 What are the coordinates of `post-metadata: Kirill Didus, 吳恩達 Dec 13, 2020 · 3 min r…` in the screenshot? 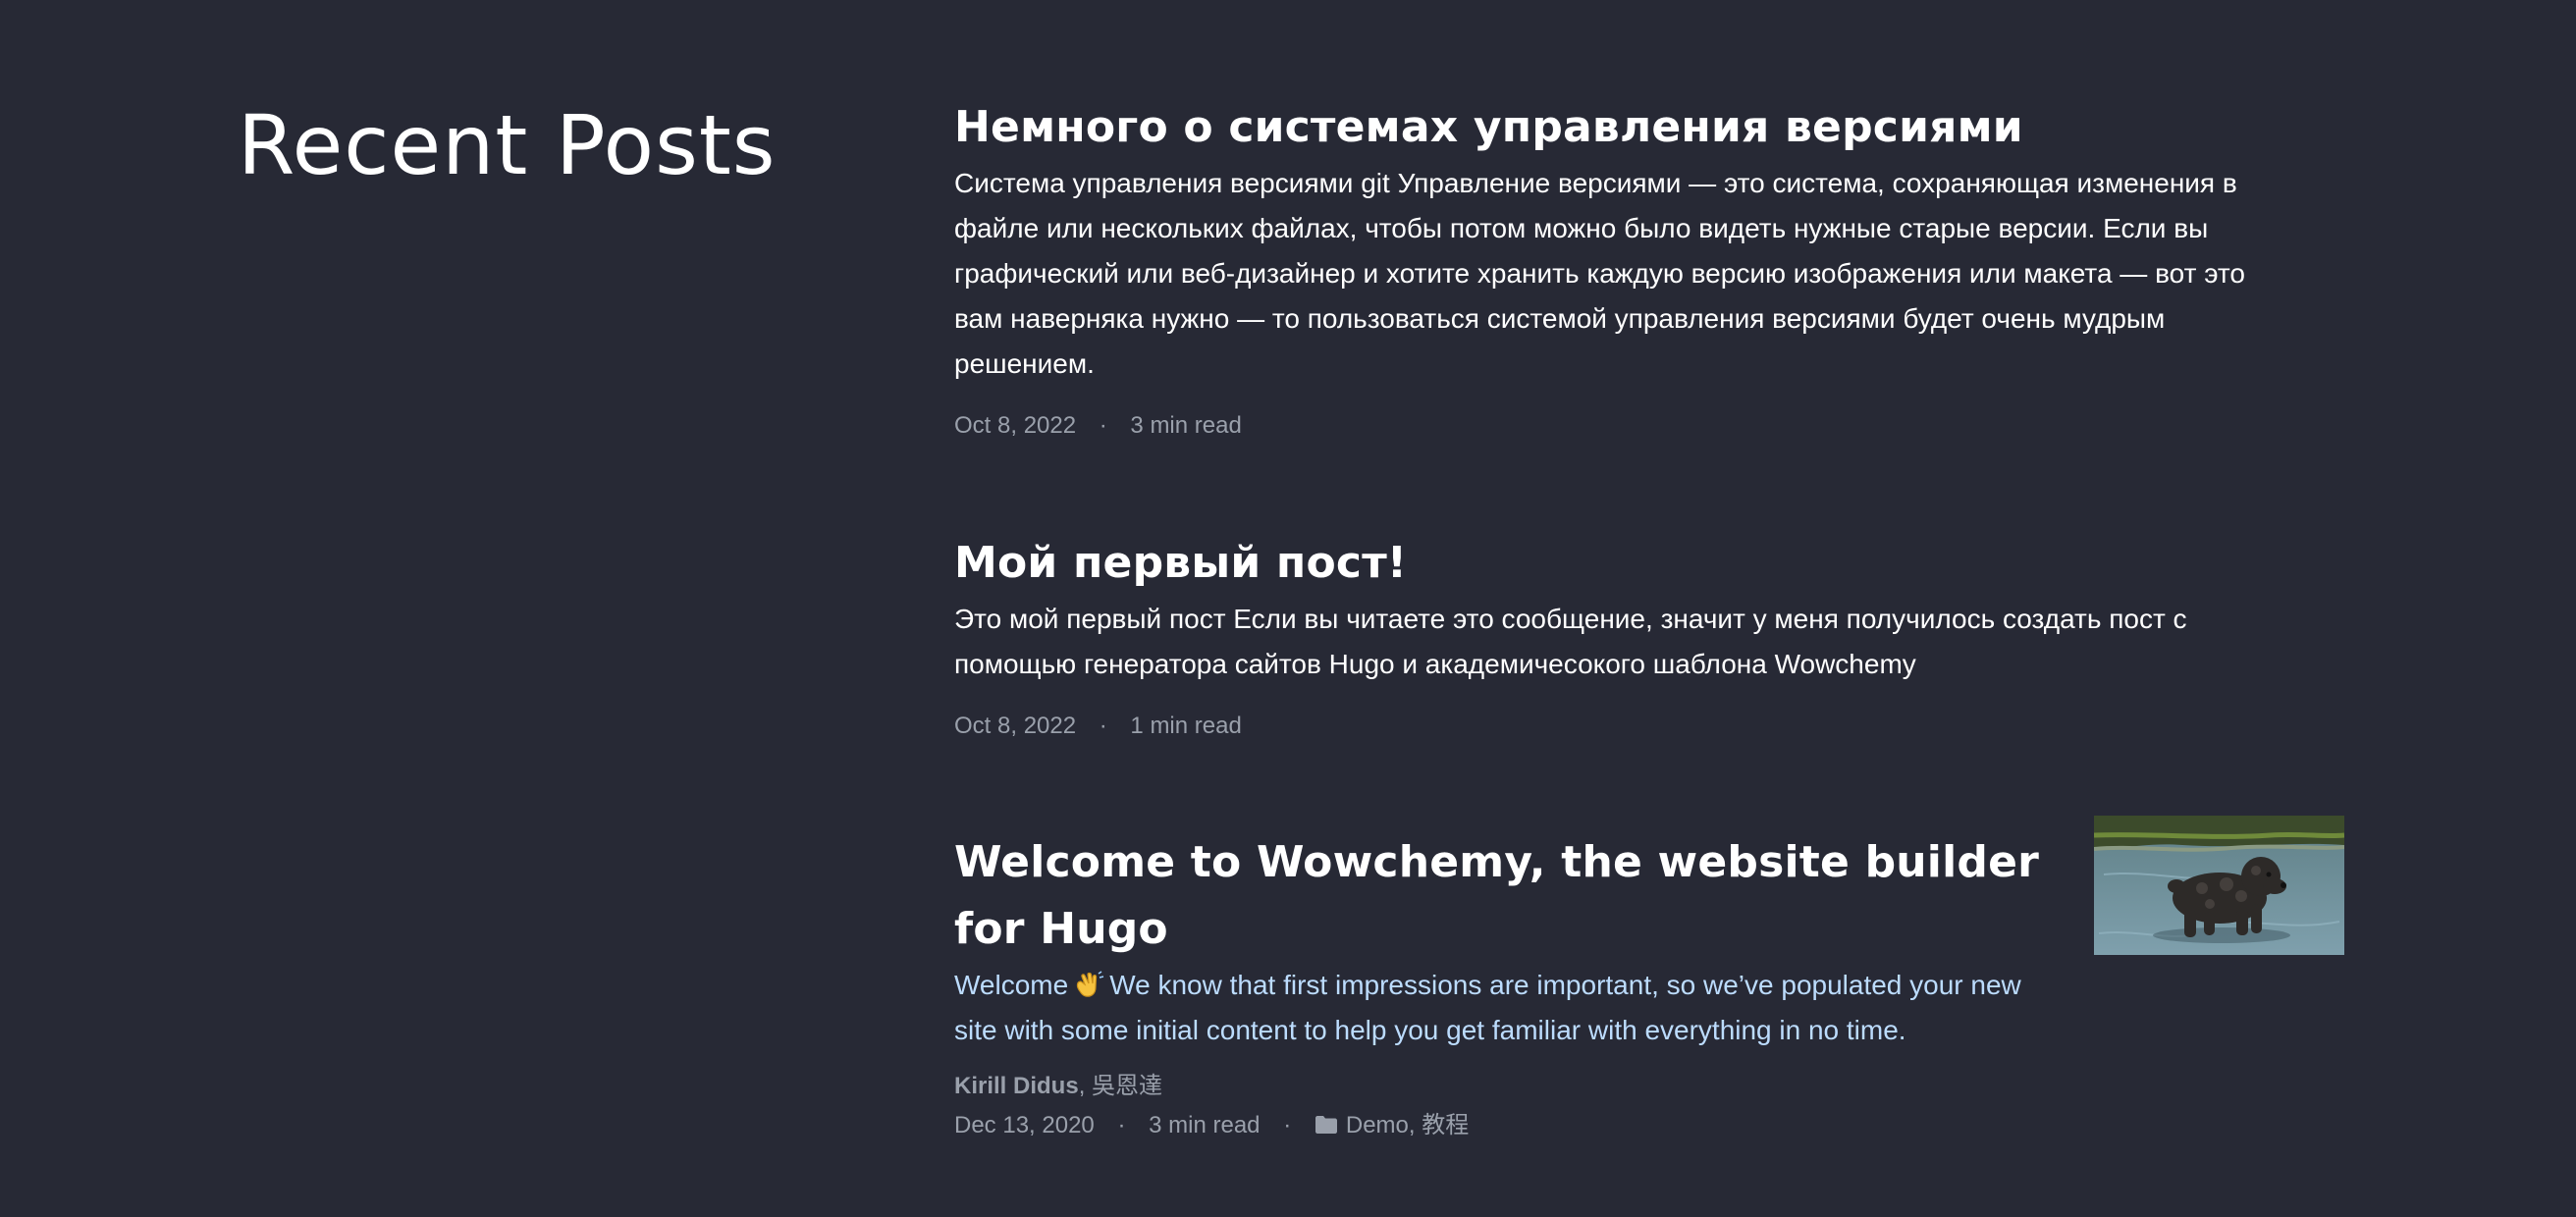 It's located at (1647, 1107).